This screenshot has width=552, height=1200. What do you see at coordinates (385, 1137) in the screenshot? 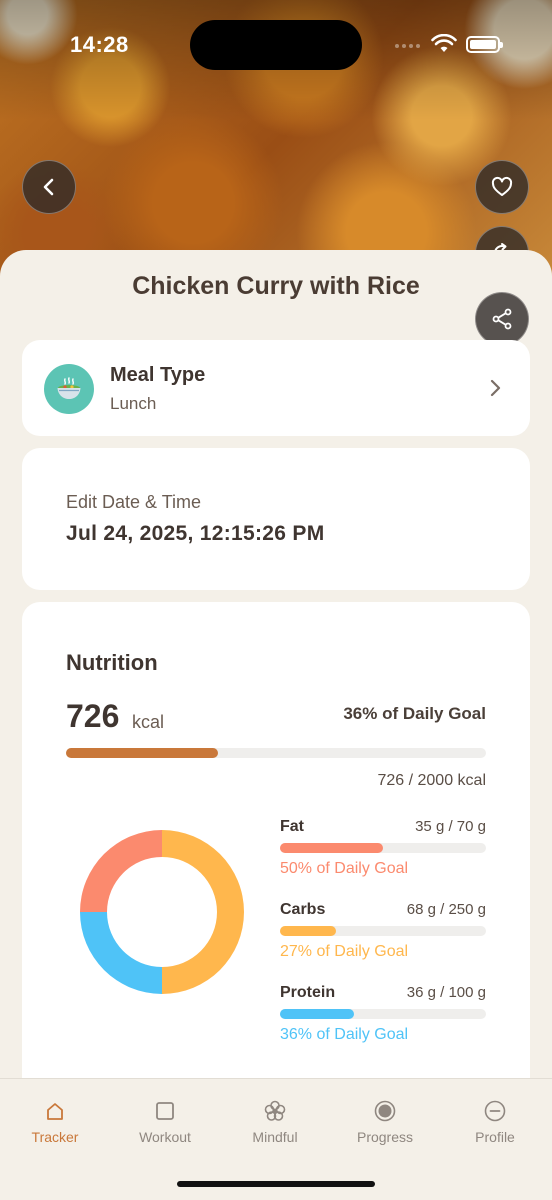
I see `tab-label: Progress` at bounding box center [385, 1137].